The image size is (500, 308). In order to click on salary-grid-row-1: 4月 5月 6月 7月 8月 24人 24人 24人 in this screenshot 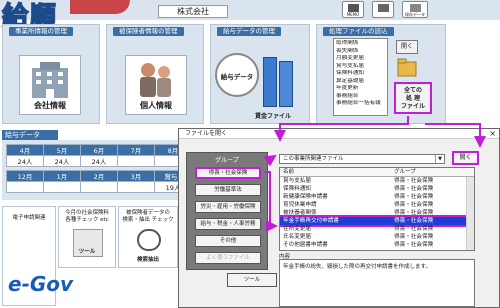, I will do `click(99, 155)`.